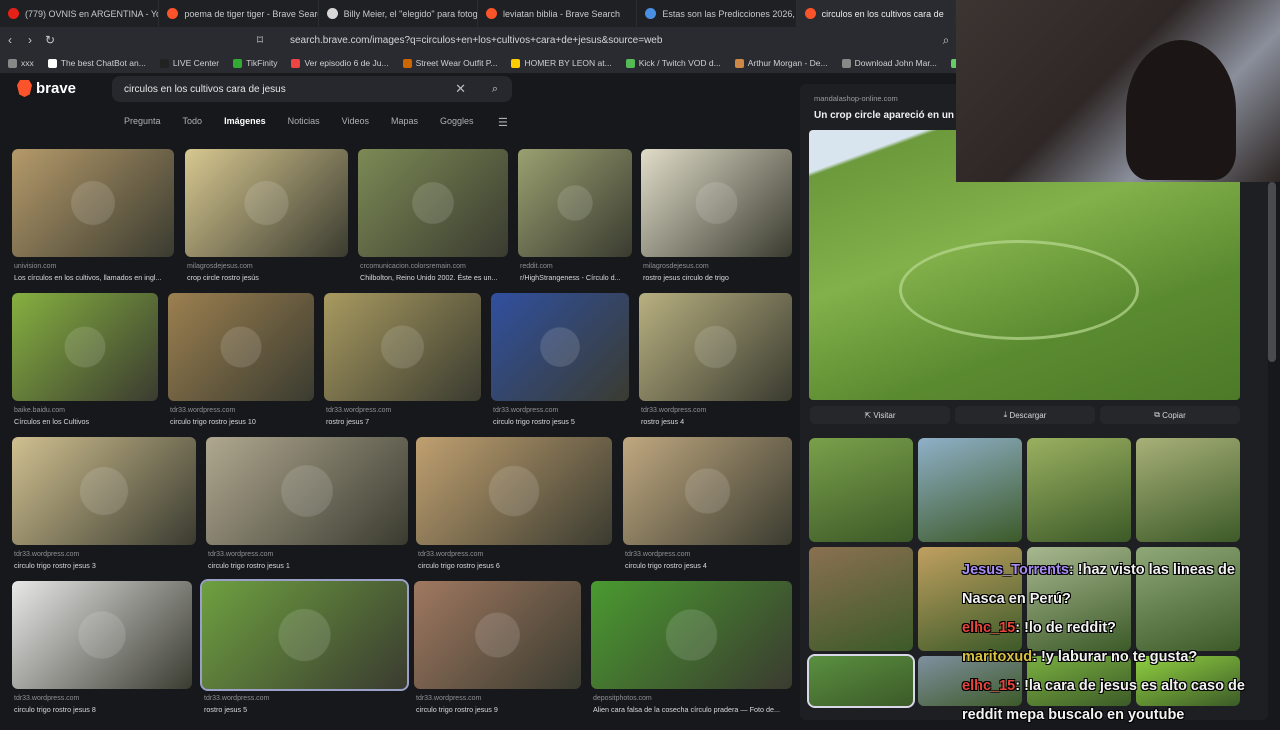 This screenshot has height=730, width=1280. I want to click on scrollbar, so click(1272, 272).